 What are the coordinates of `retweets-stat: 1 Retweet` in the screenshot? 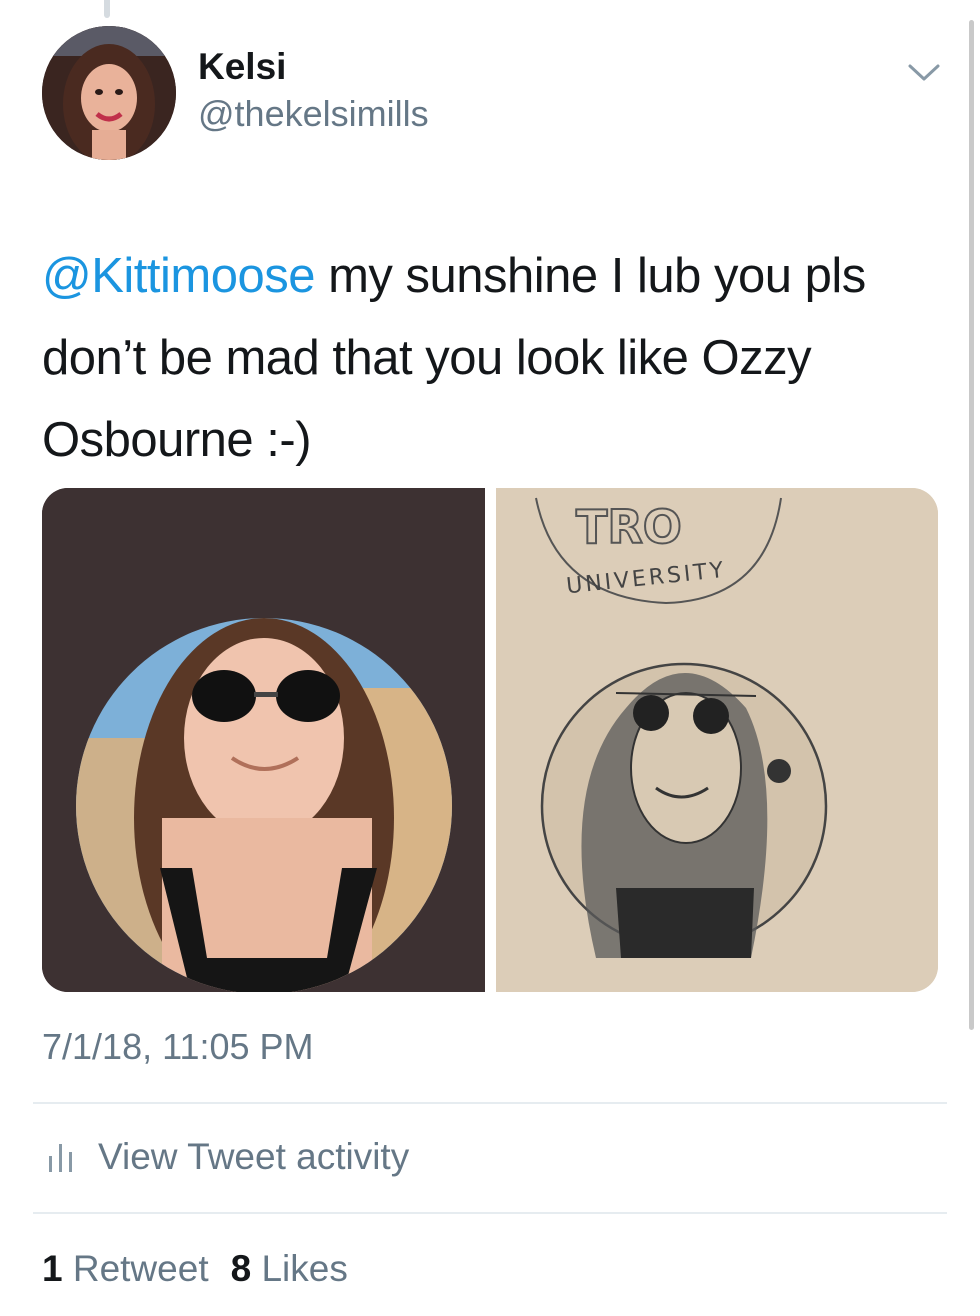 It's located at (125, 1269).